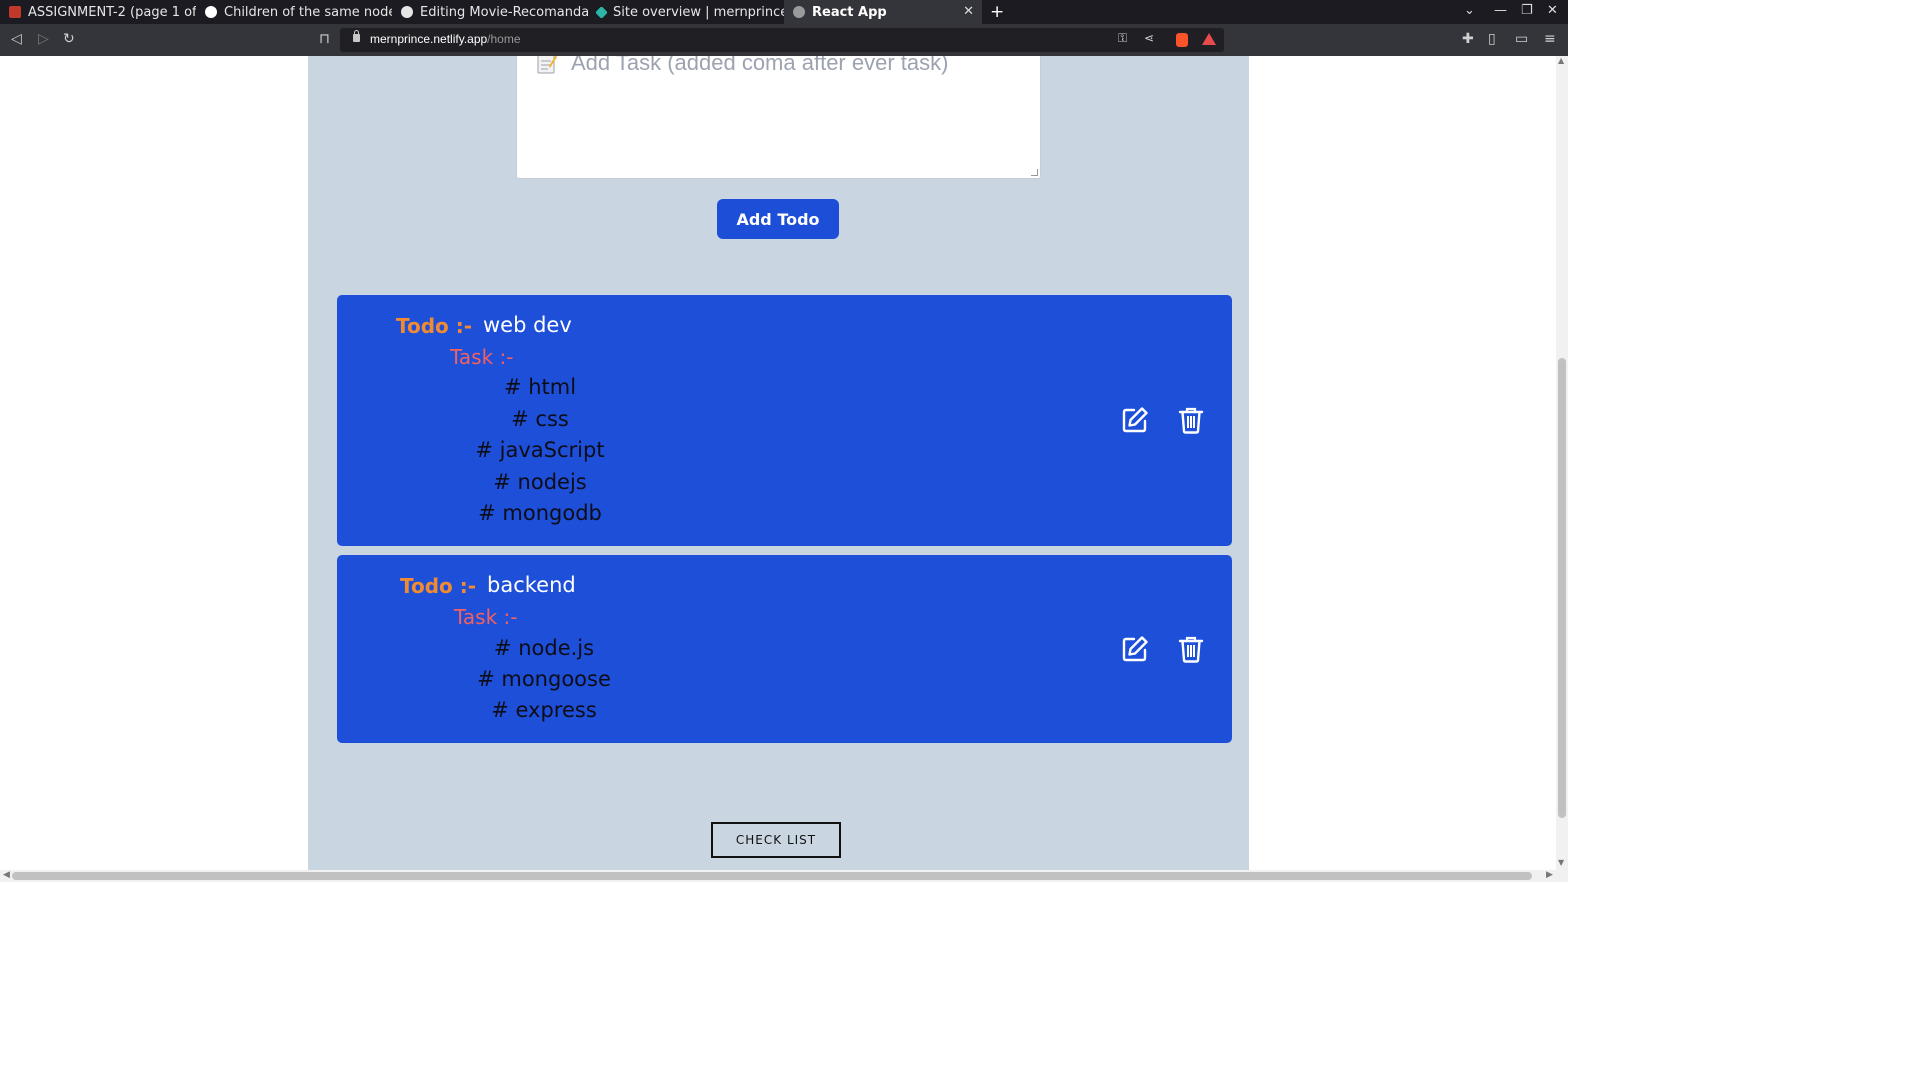 The image size is (1920, 1080). What do you see at coordinates (1149, 38) in the screenshot?
I see `share-icon: ⋖` at bounding box center [1149, 38].